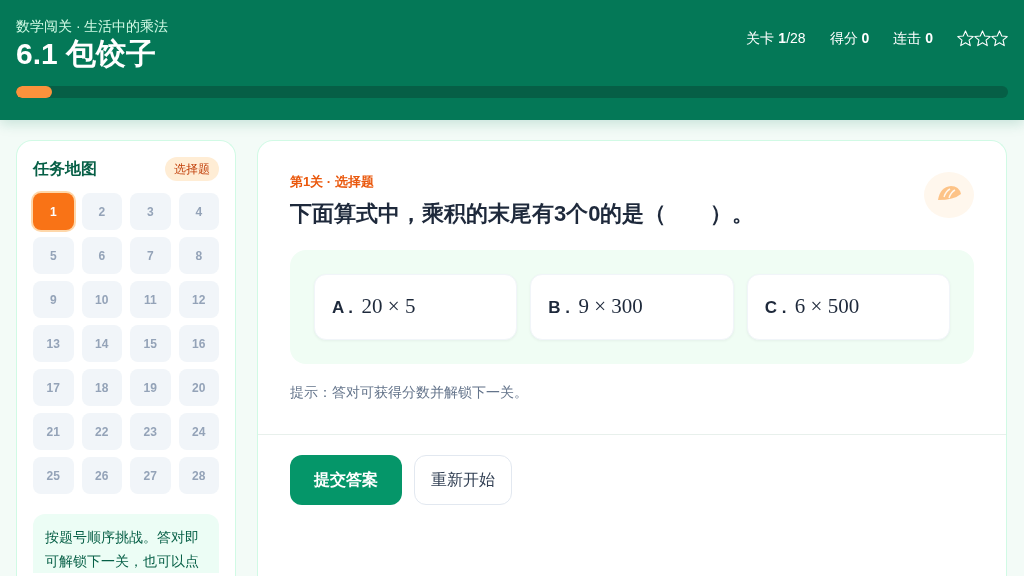 Image resolution: width=1024 pixels, height=576 pixels. What do you see at coordinates (150, 431) in the screenshot?
I see `level-button: 23` at bounding box center [150, 431].